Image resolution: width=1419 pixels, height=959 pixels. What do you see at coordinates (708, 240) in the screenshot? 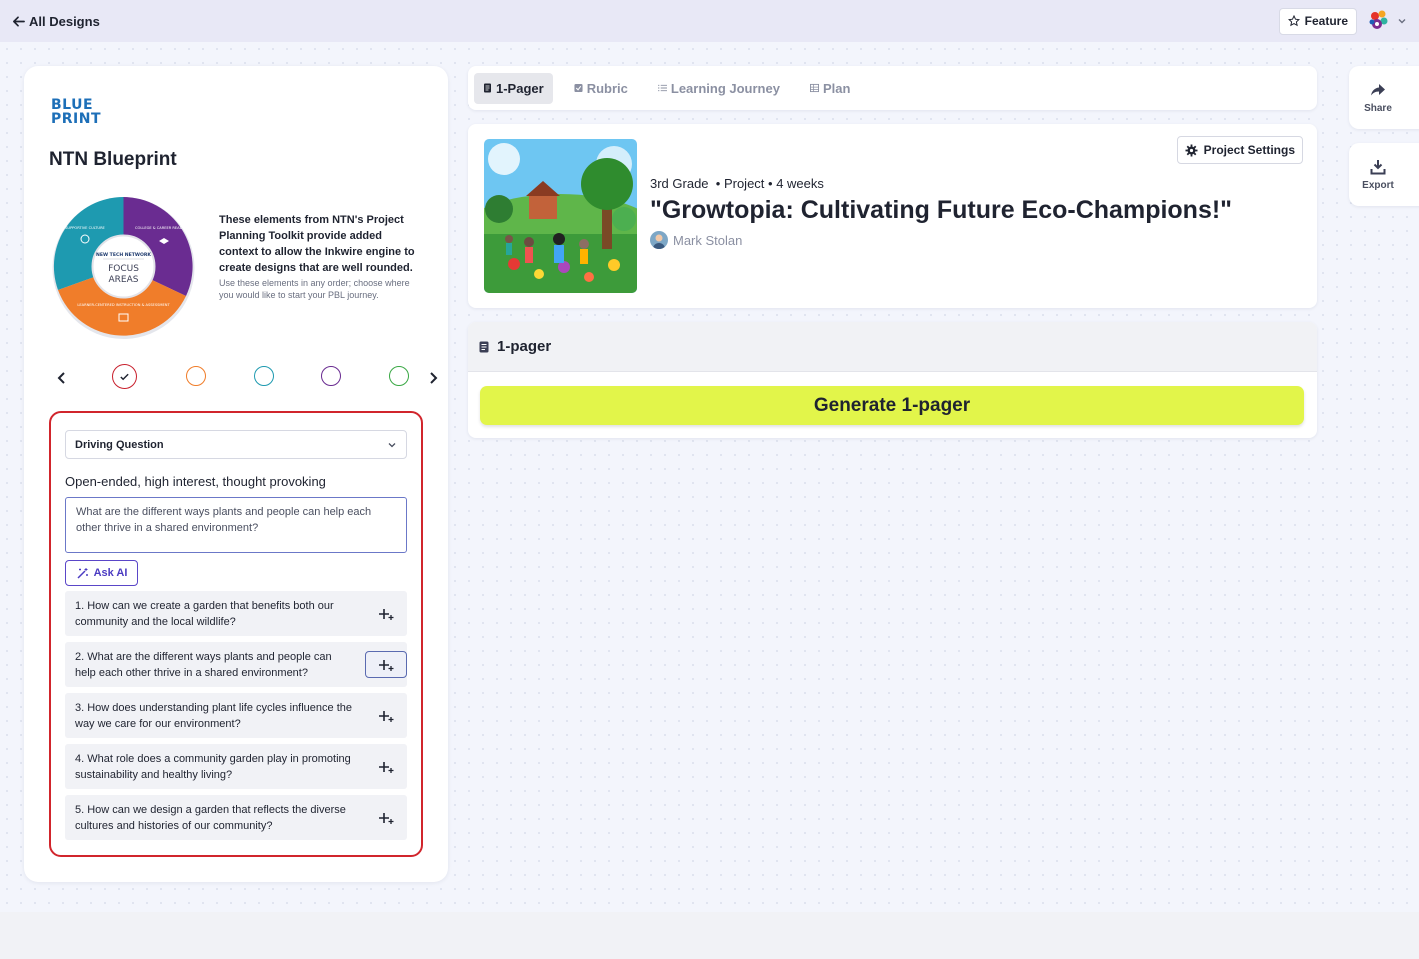
I see `author-name: Mark Stolan` at bounding box center [708, 240].